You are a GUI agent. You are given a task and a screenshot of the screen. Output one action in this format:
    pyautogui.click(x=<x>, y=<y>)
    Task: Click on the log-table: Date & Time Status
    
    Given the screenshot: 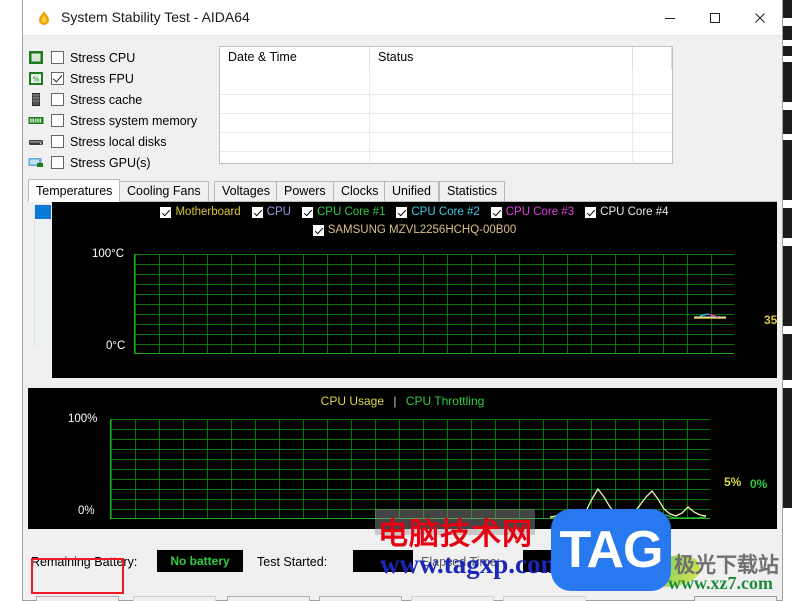 What is the action you would take?
    pyautogui.click(x=446, y=108)
    